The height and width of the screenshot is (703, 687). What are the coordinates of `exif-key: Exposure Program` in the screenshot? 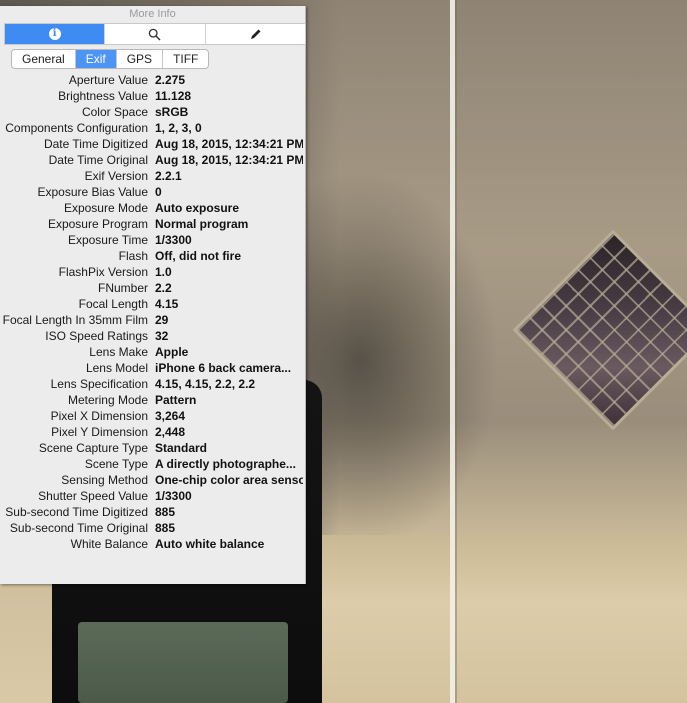 It's located at (97, 224).